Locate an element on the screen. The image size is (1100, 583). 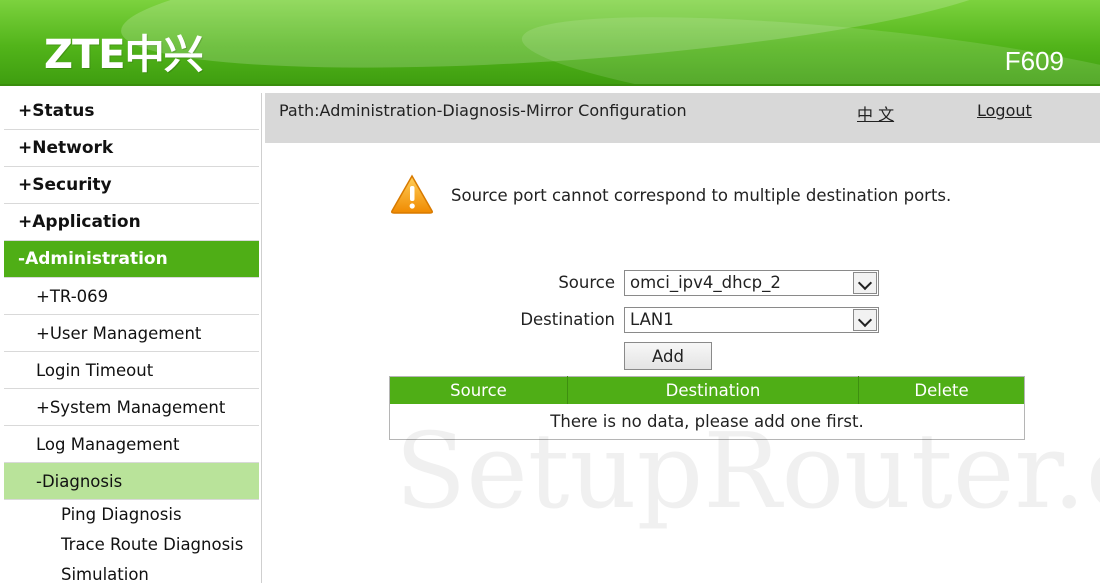
sidebar-item-login-timeout: Login Timeout is located at coordinates (131, 370).